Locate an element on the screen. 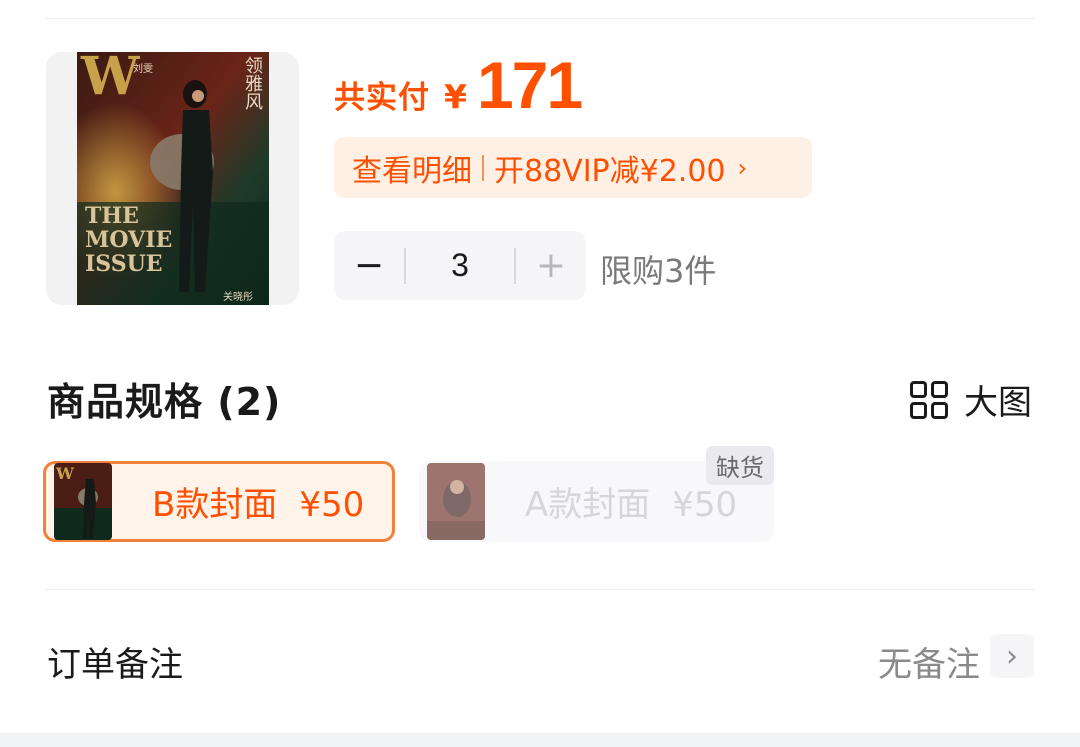 The height and width of the screenshot is (747, 1080). quantity-stepper: − 3 + is located at coordinates (460, 265).